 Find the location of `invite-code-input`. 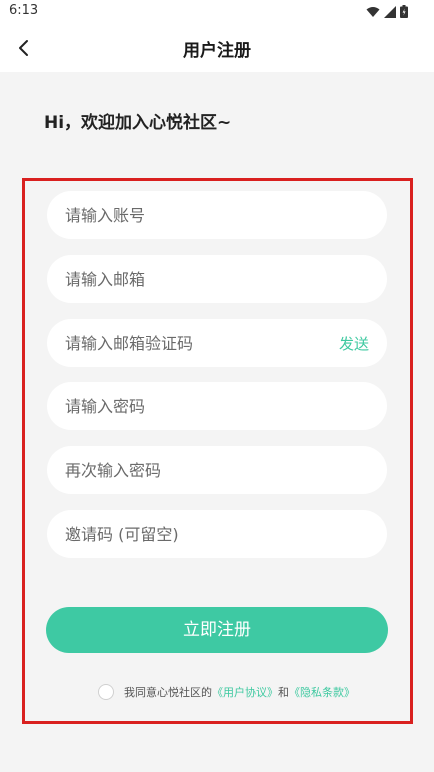

invite-code-input is located at coordinates (217, 534).